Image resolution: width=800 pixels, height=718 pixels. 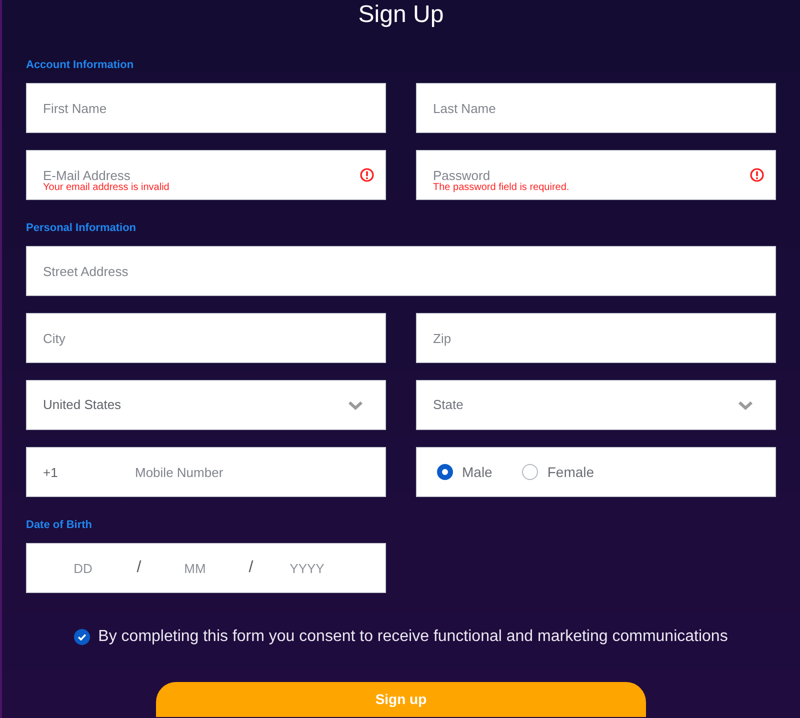 What do you see at coordinates (558, 472) in the screenshot?
I see `radio-option: Female` at bounding box center [558, 472].